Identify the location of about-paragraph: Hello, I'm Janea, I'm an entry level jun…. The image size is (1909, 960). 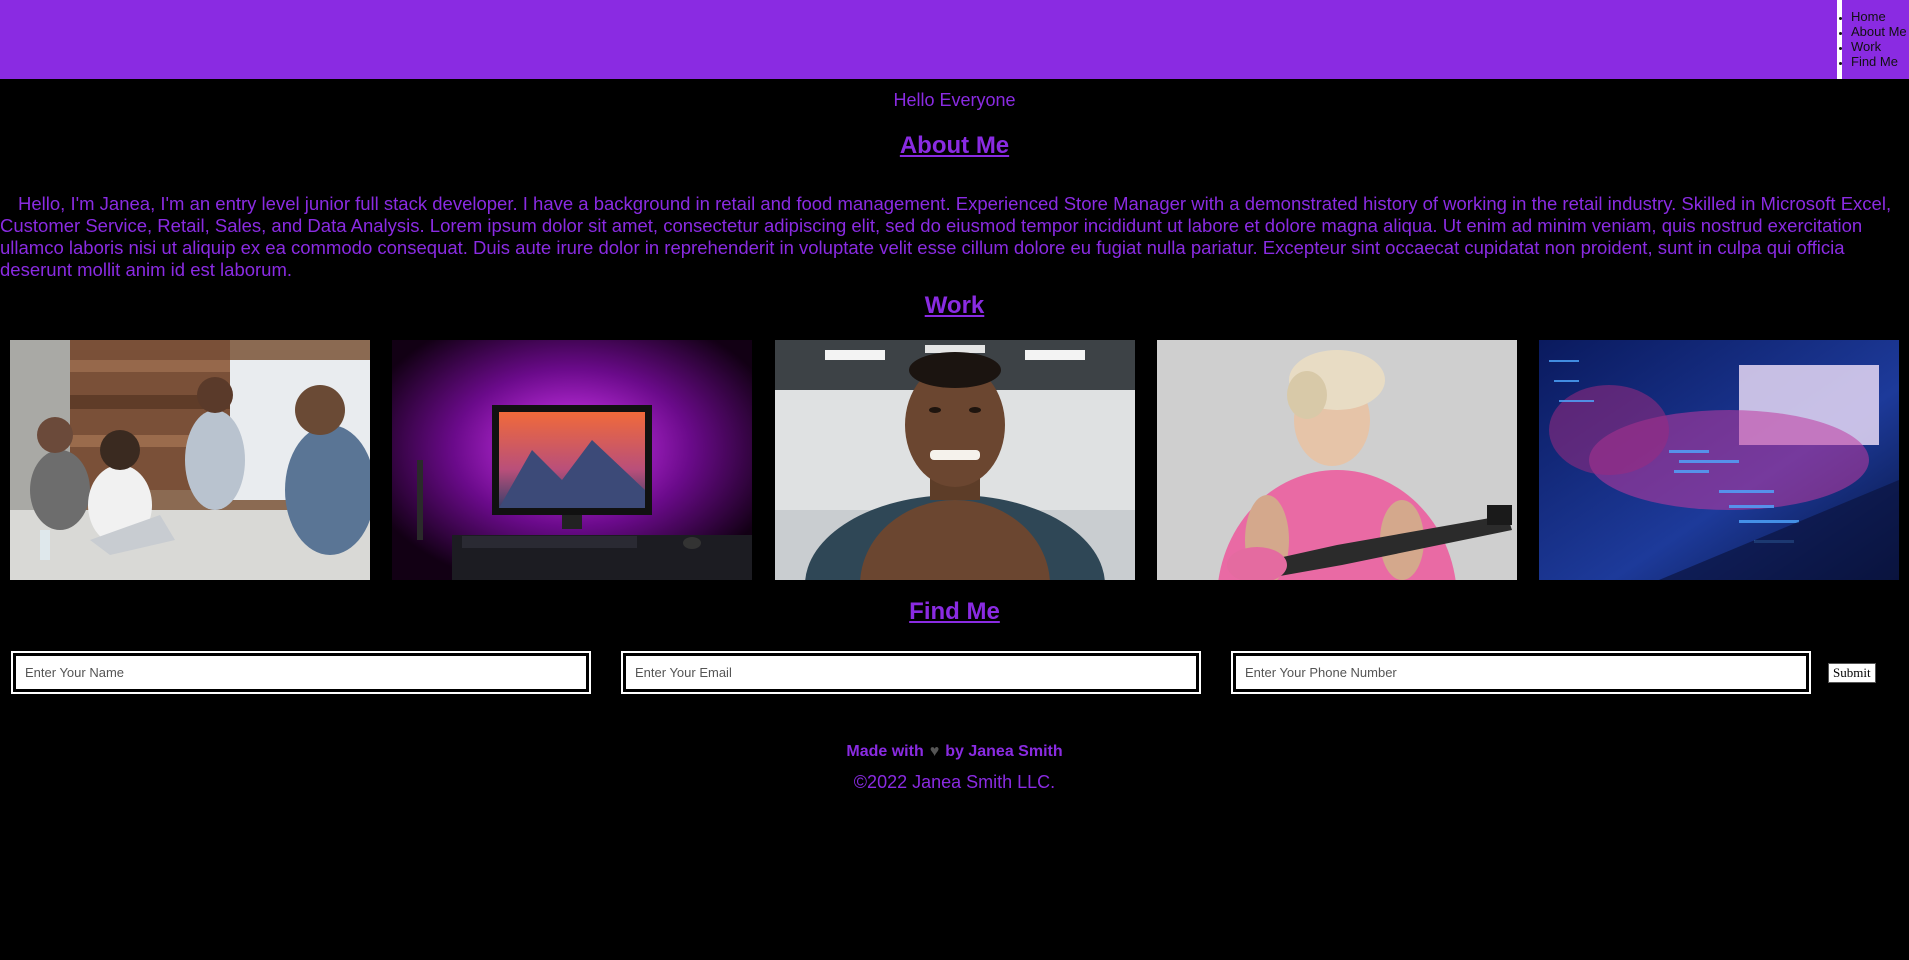
(946, 236).